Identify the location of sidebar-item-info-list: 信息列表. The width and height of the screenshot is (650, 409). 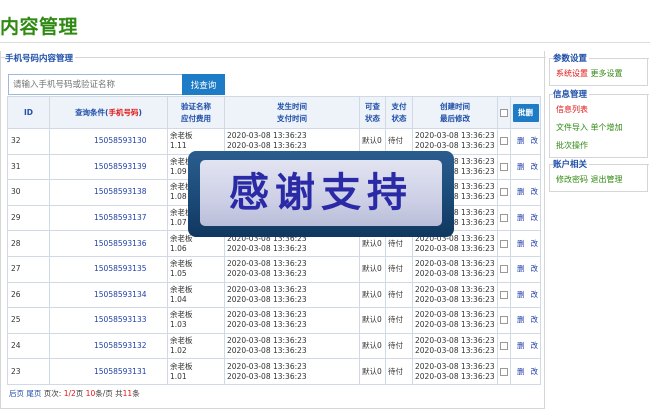
(572, 109).